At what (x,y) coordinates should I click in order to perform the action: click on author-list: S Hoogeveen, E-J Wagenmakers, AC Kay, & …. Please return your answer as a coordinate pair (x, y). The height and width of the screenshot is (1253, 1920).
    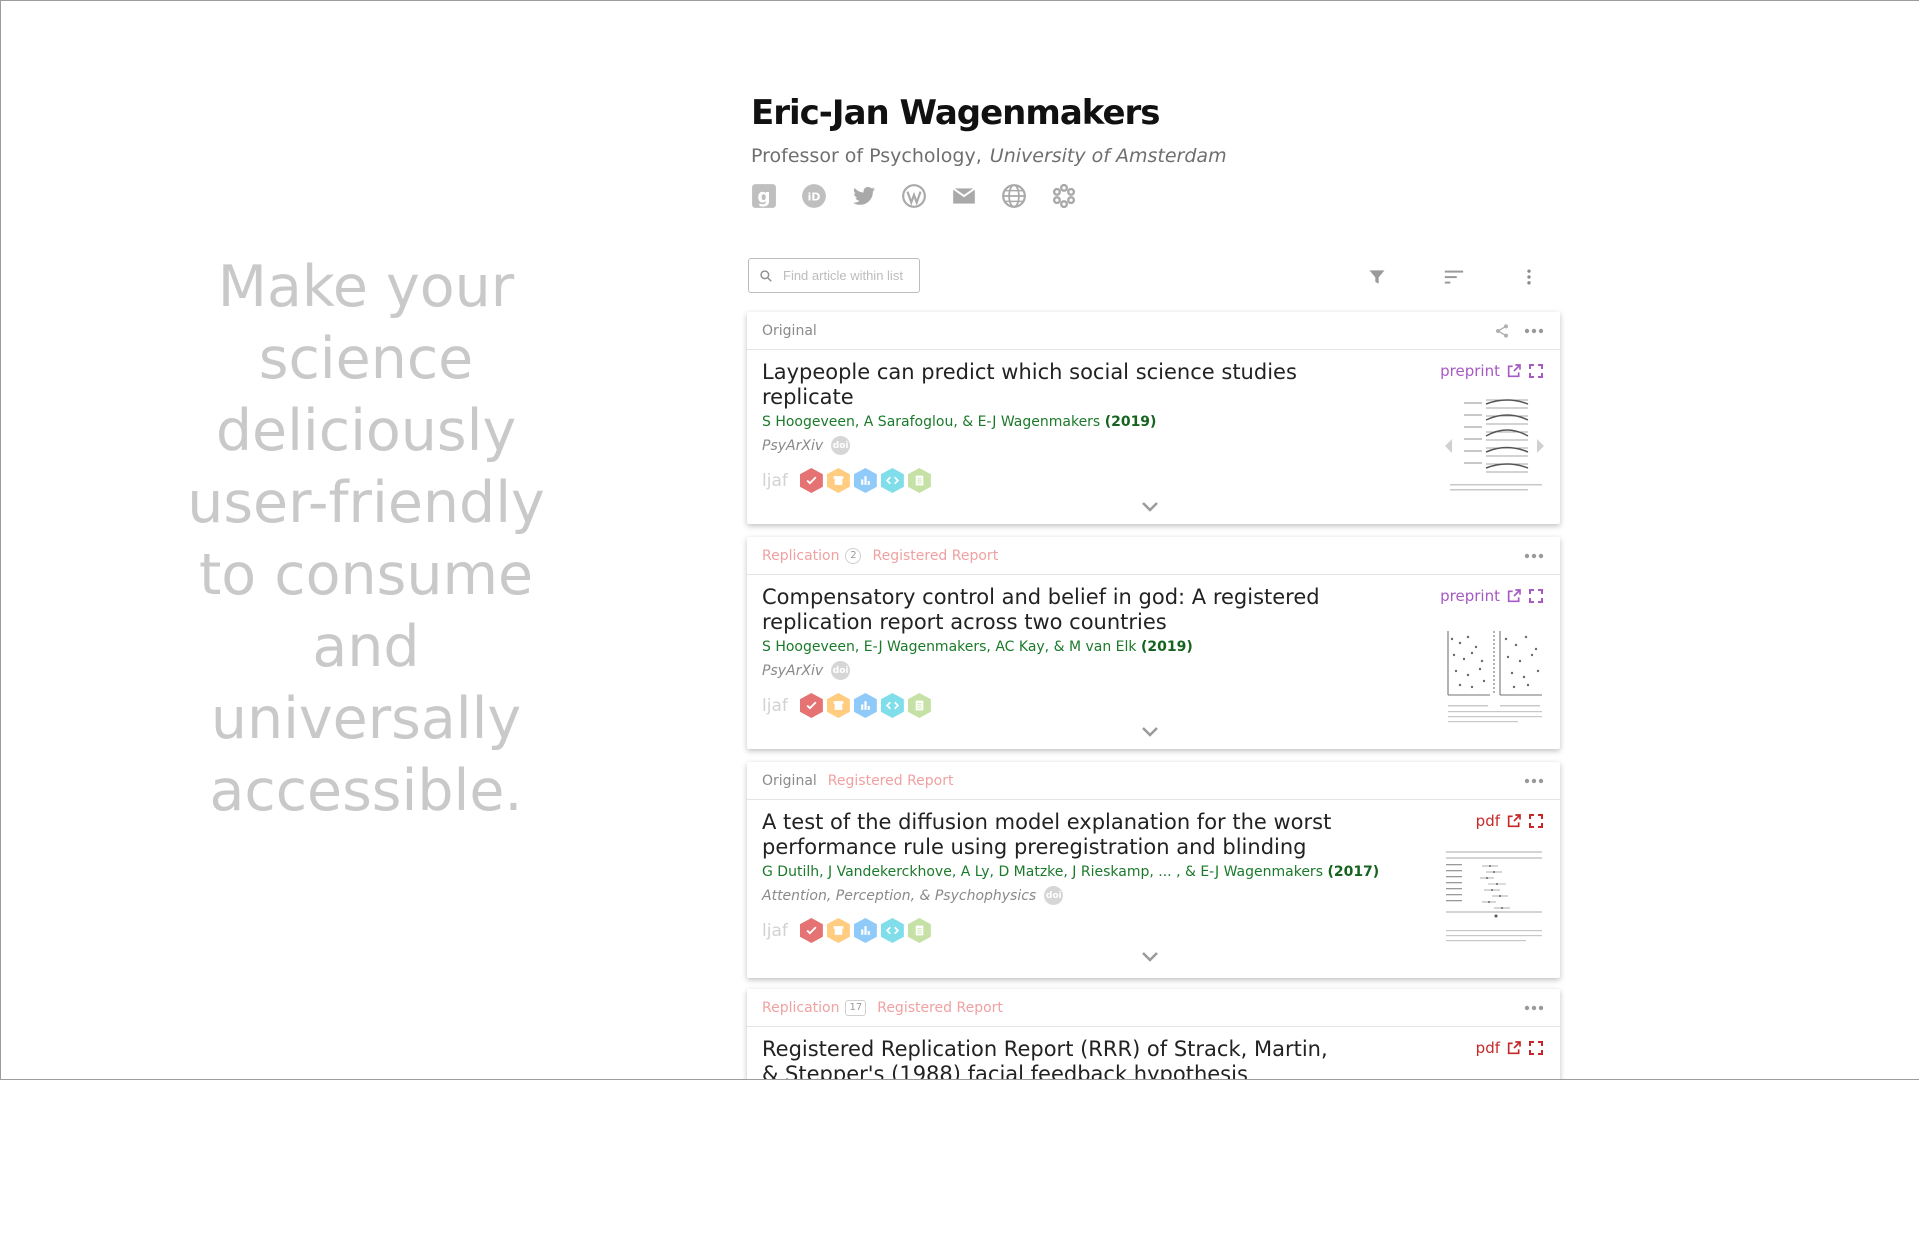
    Looking at the image, I should click on (949, 647).